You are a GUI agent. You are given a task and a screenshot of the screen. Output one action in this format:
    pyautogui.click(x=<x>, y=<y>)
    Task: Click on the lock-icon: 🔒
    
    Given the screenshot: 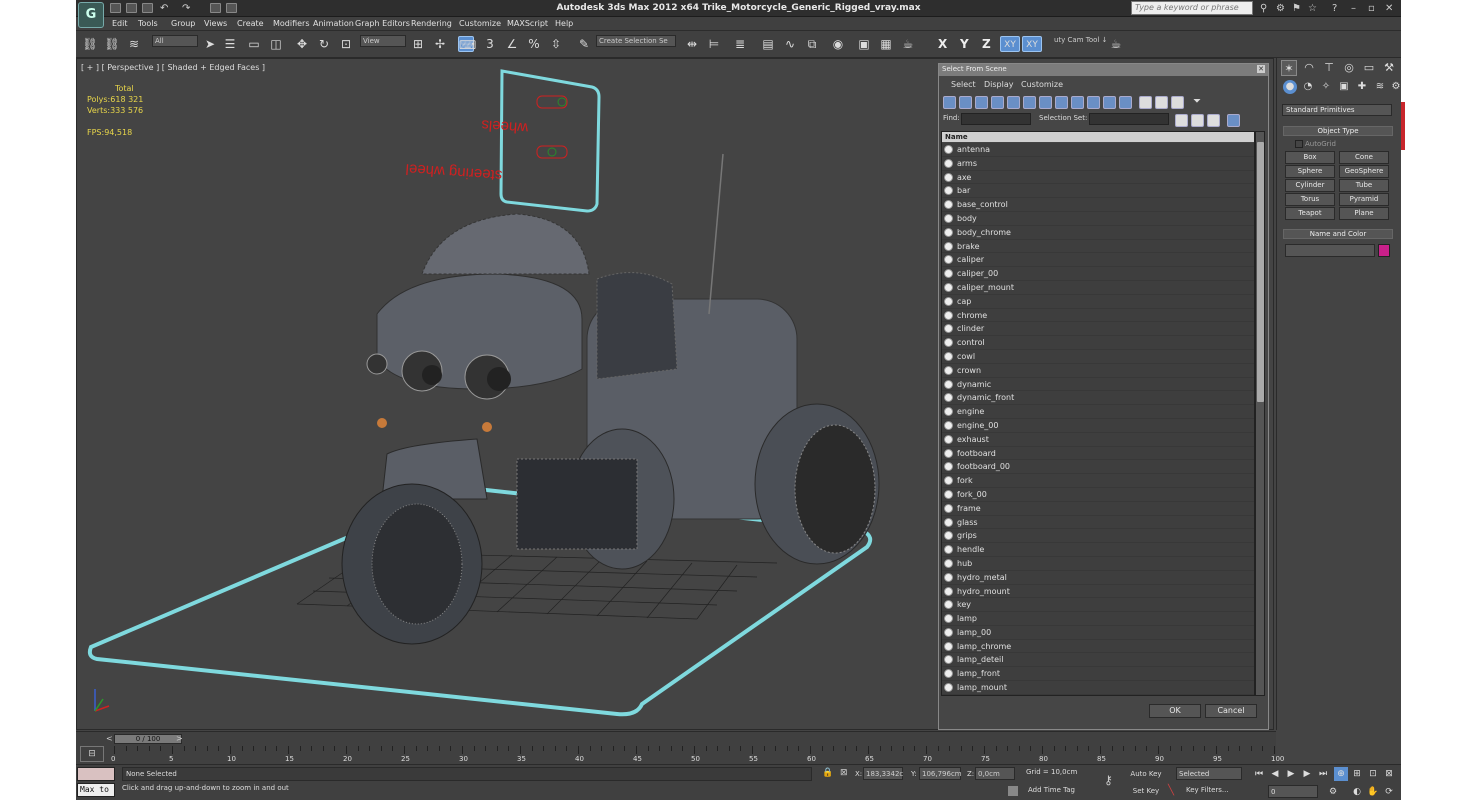 What is the action you would take?
    pyautogui.click(x=827, y=773)
    